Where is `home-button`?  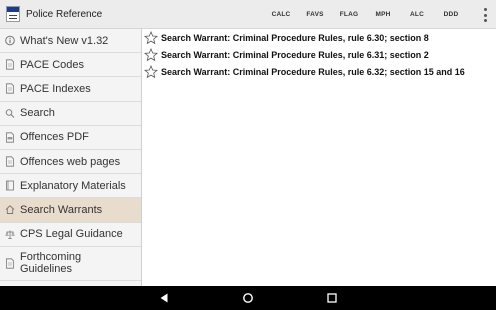
home-button is located at coordinates (248, 298).